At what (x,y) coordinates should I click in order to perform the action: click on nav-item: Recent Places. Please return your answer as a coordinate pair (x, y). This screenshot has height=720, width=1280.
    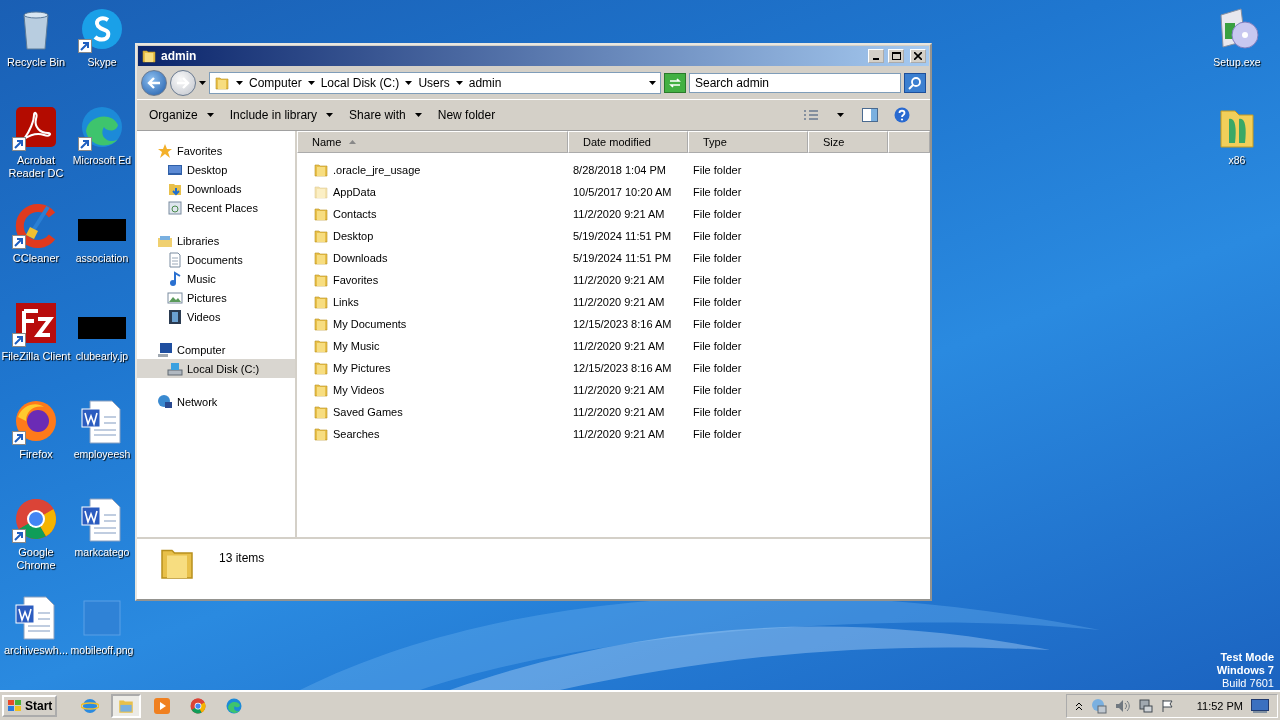
    Looking at the image, I should click on (216, 207).